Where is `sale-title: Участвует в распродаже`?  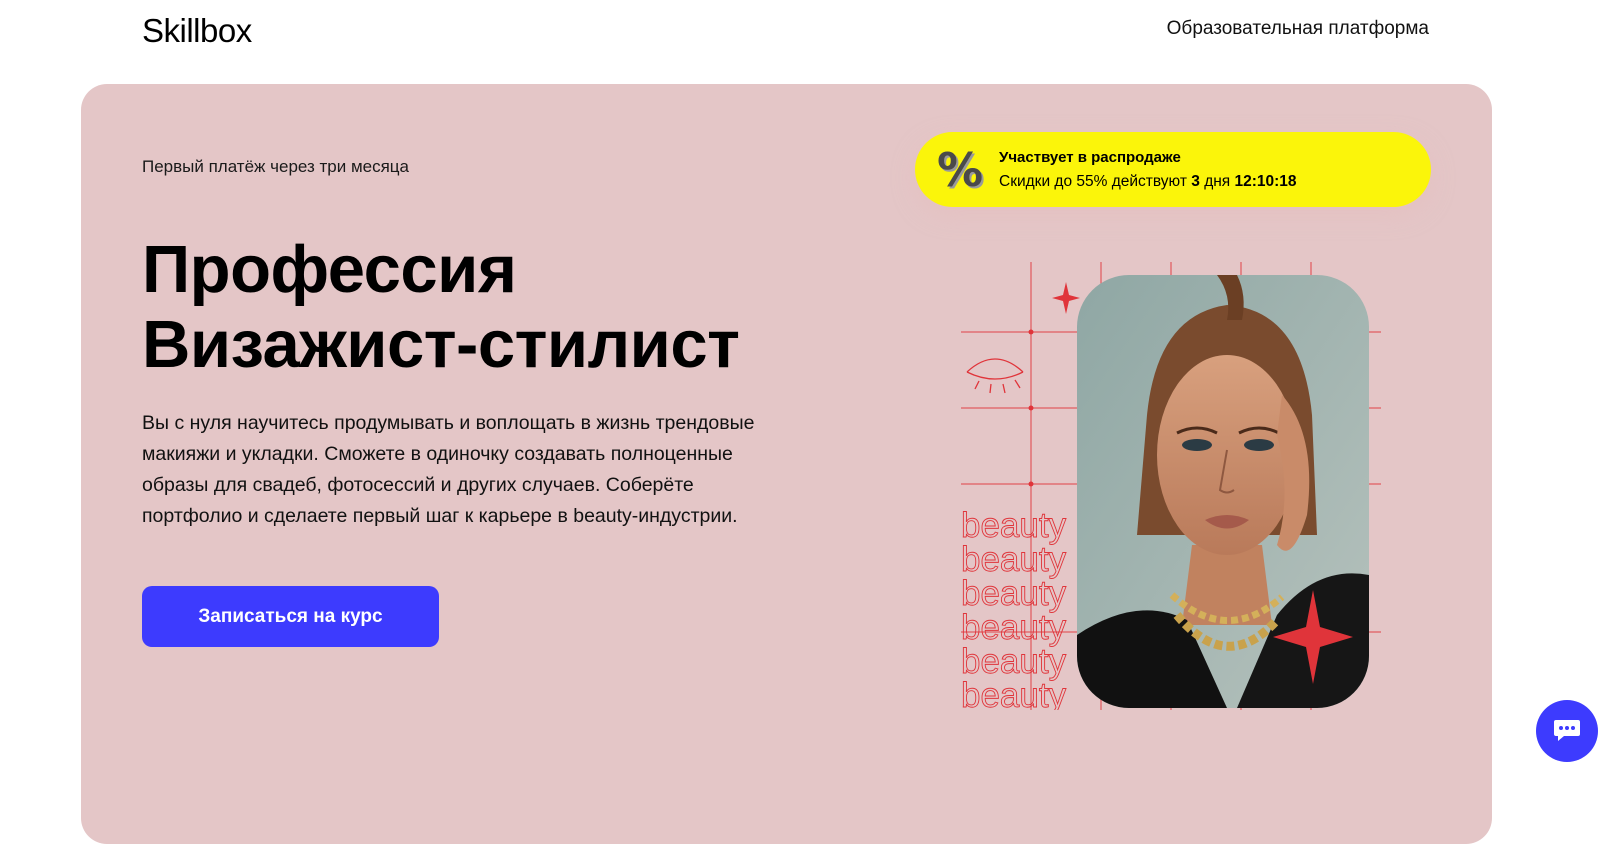 sale-title: Участвует в распродаже is located at coordinates (1090, 157).